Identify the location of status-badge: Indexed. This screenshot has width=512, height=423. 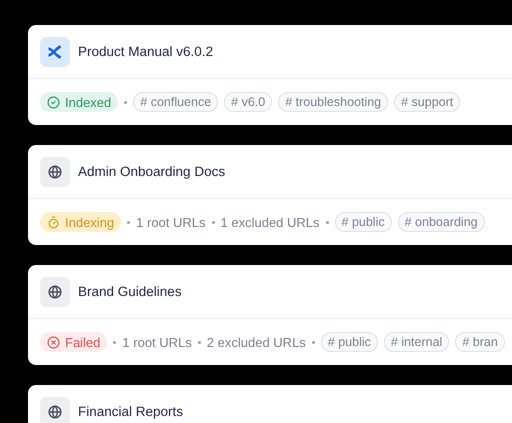
(79, 102).